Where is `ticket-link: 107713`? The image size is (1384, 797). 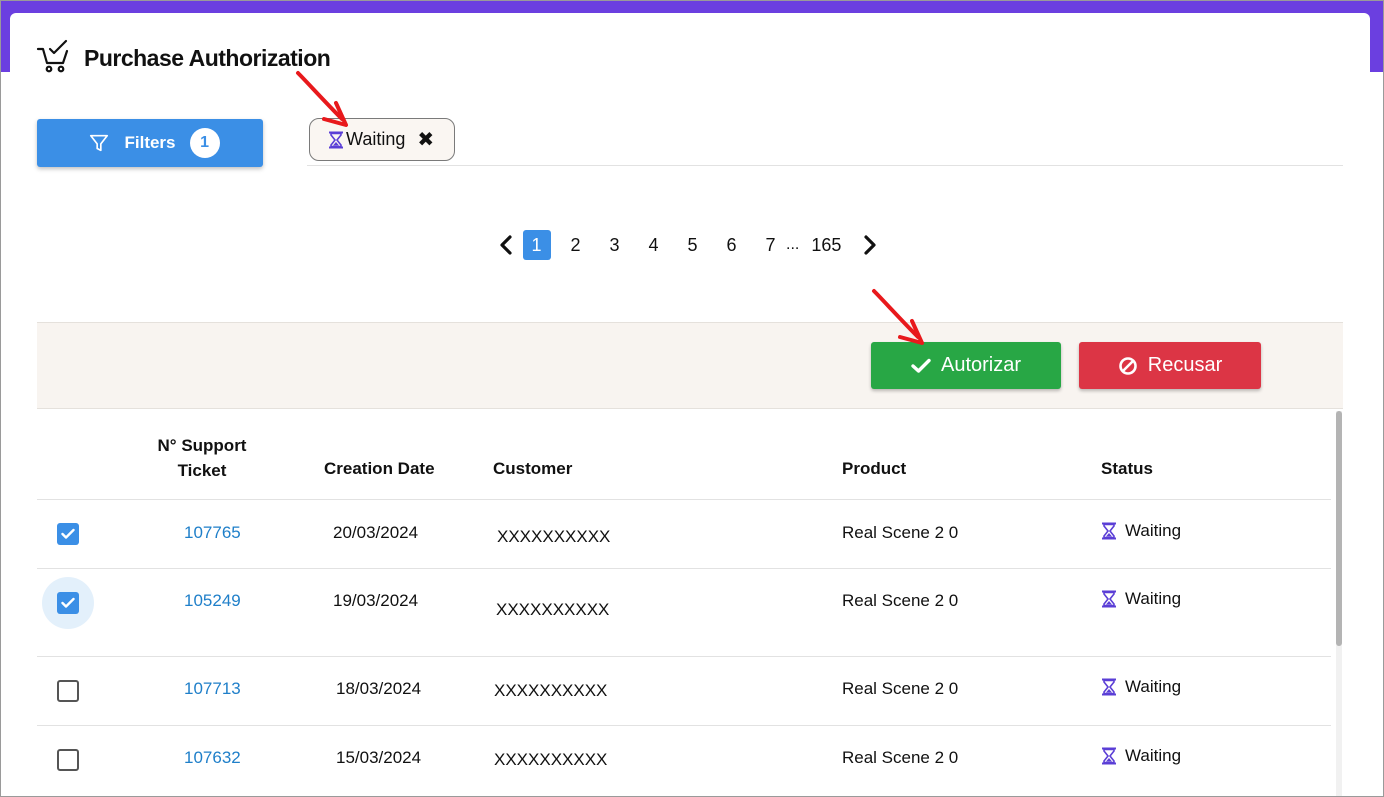 ticket-link: 107713 is located at coordinates (212, 689).